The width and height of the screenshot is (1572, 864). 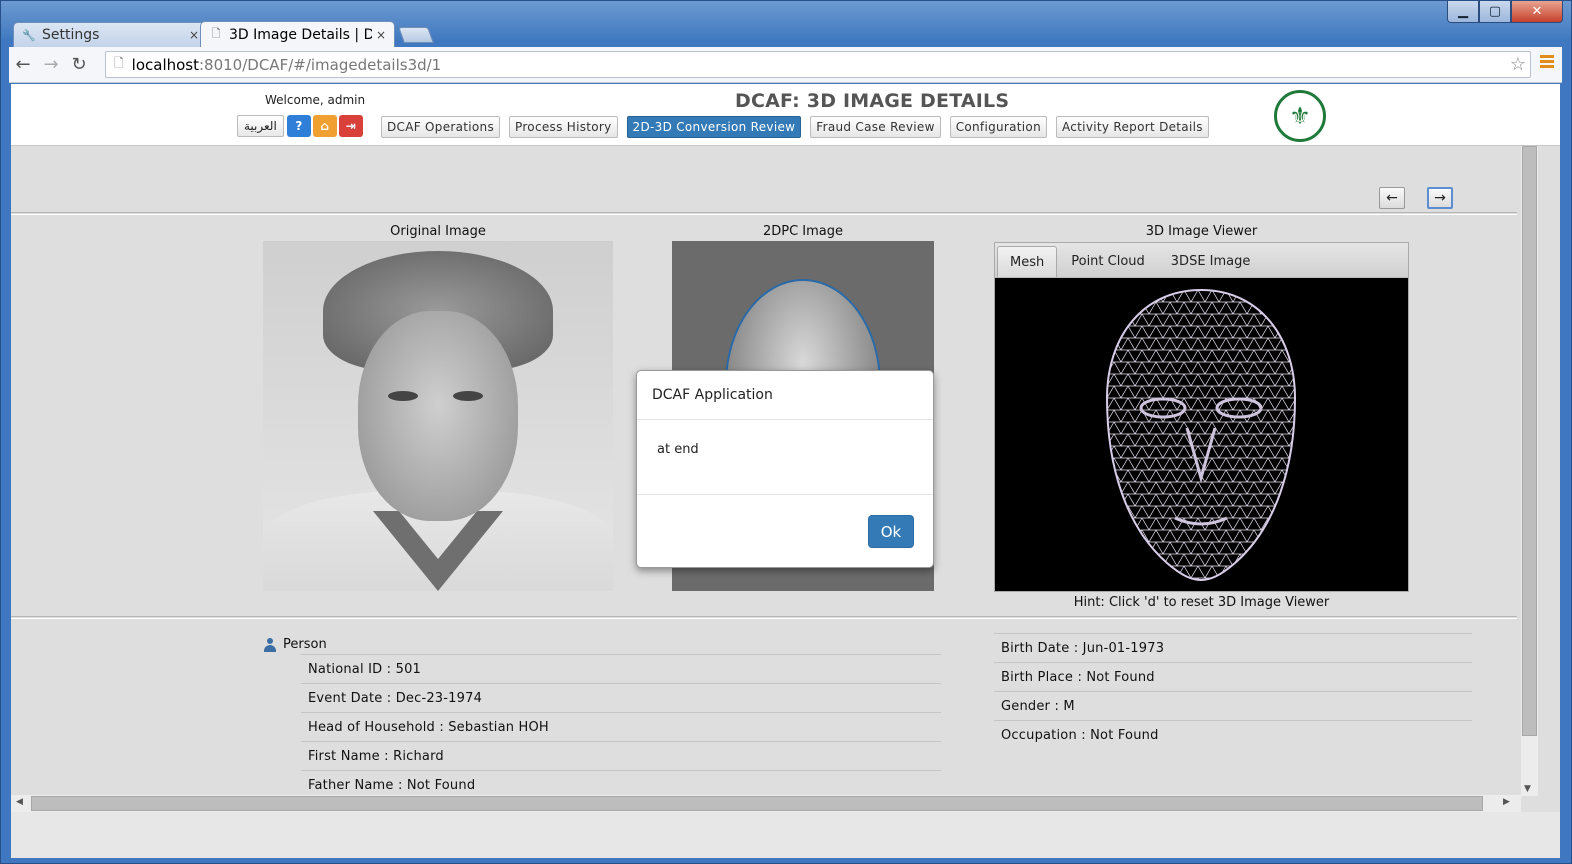 I want to click on 2dpc-image-caption: 2DPC Image, so click(x=803, y=231).